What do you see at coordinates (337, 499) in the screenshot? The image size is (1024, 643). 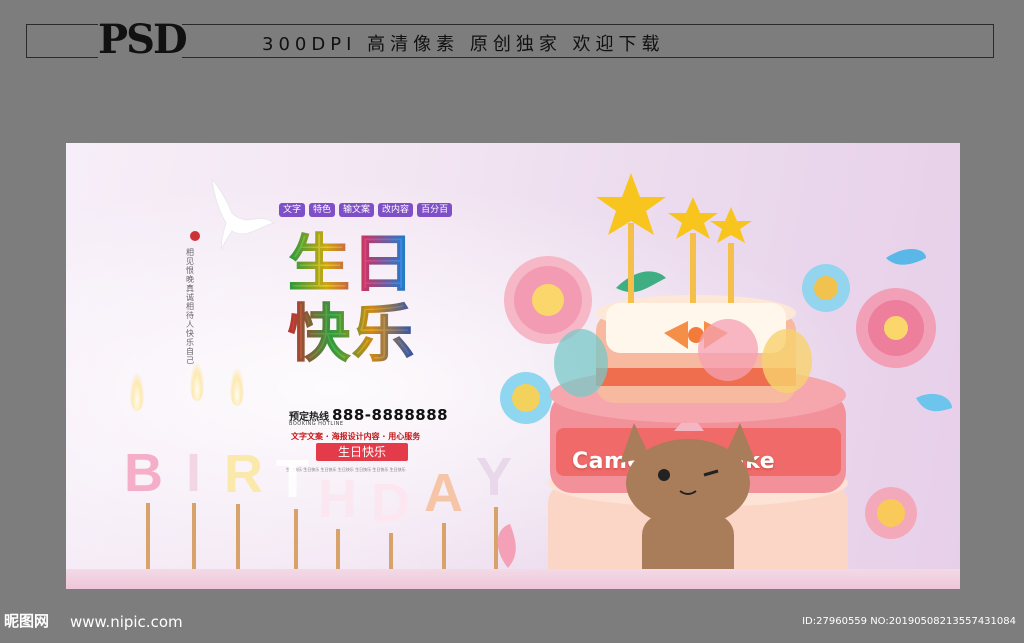 I see `candle-letter: H` at bounding box center [337, 499].